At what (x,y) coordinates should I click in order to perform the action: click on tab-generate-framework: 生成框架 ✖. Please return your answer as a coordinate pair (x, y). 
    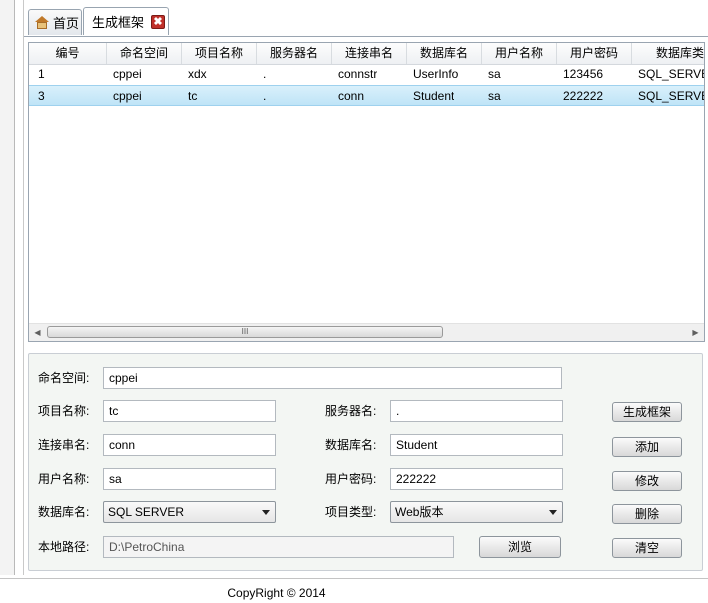
    Looking at the image, I should click on (126, 21).